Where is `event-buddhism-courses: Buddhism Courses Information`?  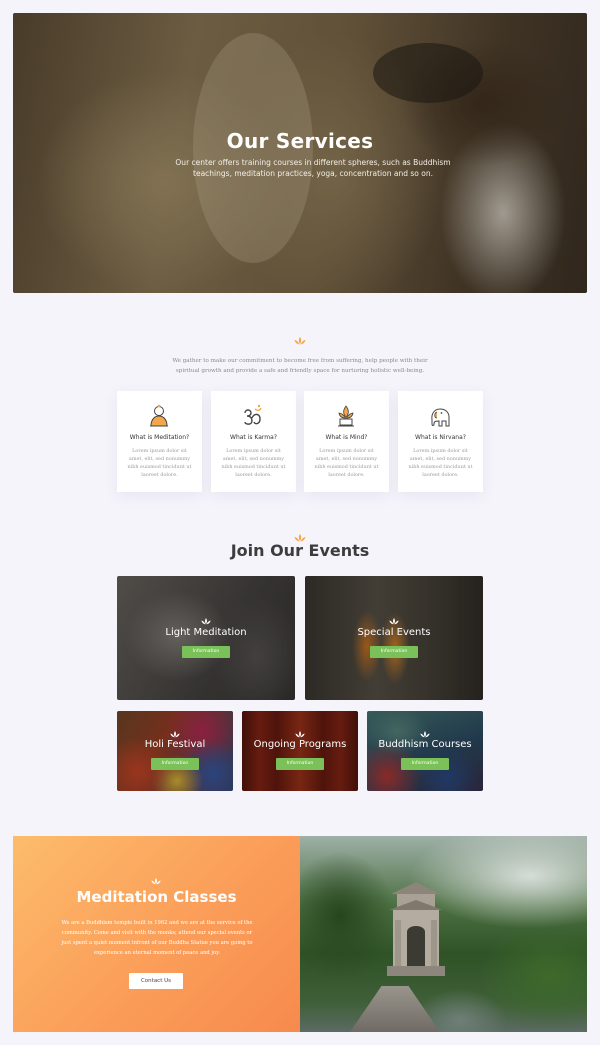 event-buddhism-courses: Buddhism Courses Information is located at coordinates (425, 751).